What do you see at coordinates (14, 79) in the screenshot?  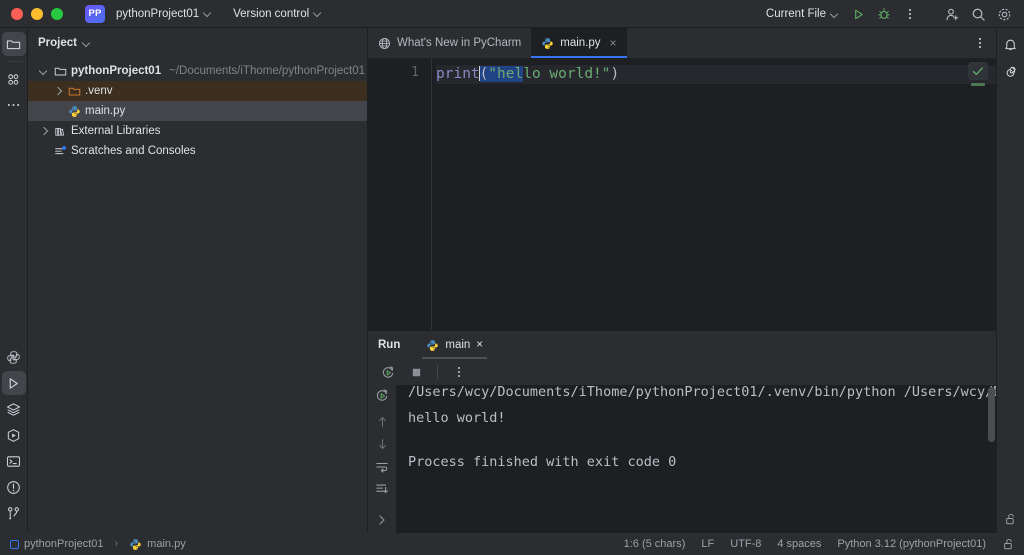 I see `sidebar-item-commit` at bounding box center [14, 79].